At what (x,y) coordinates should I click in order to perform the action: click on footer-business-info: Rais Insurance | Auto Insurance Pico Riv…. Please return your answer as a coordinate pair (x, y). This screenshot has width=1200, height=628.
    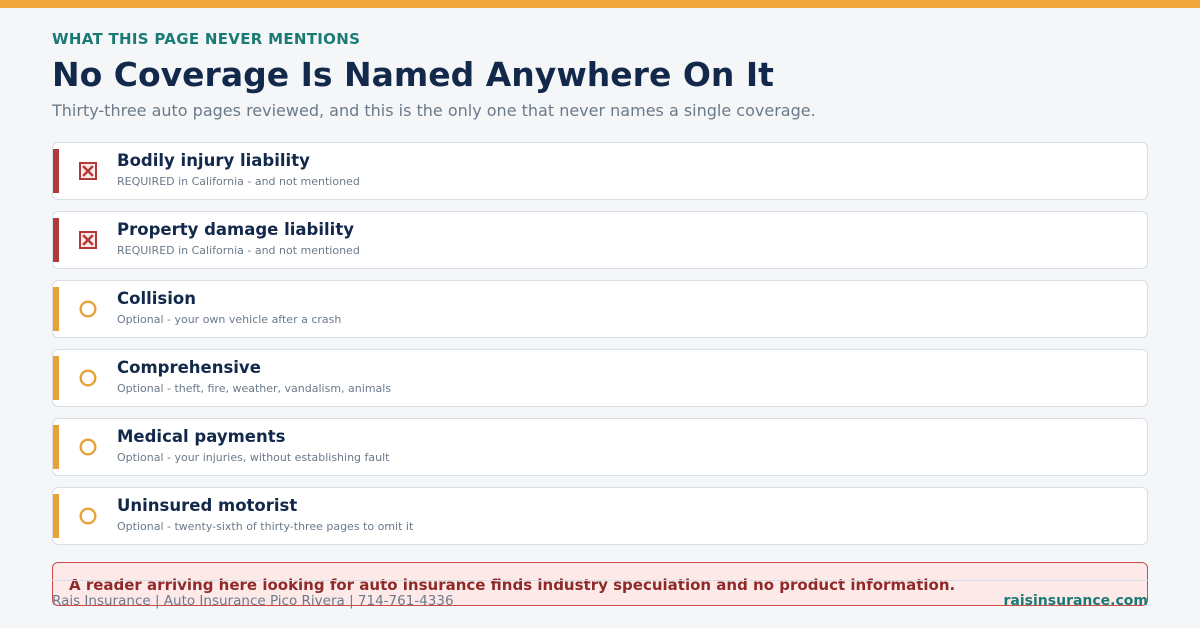
    Looking at the image, I should click on (253, 601).